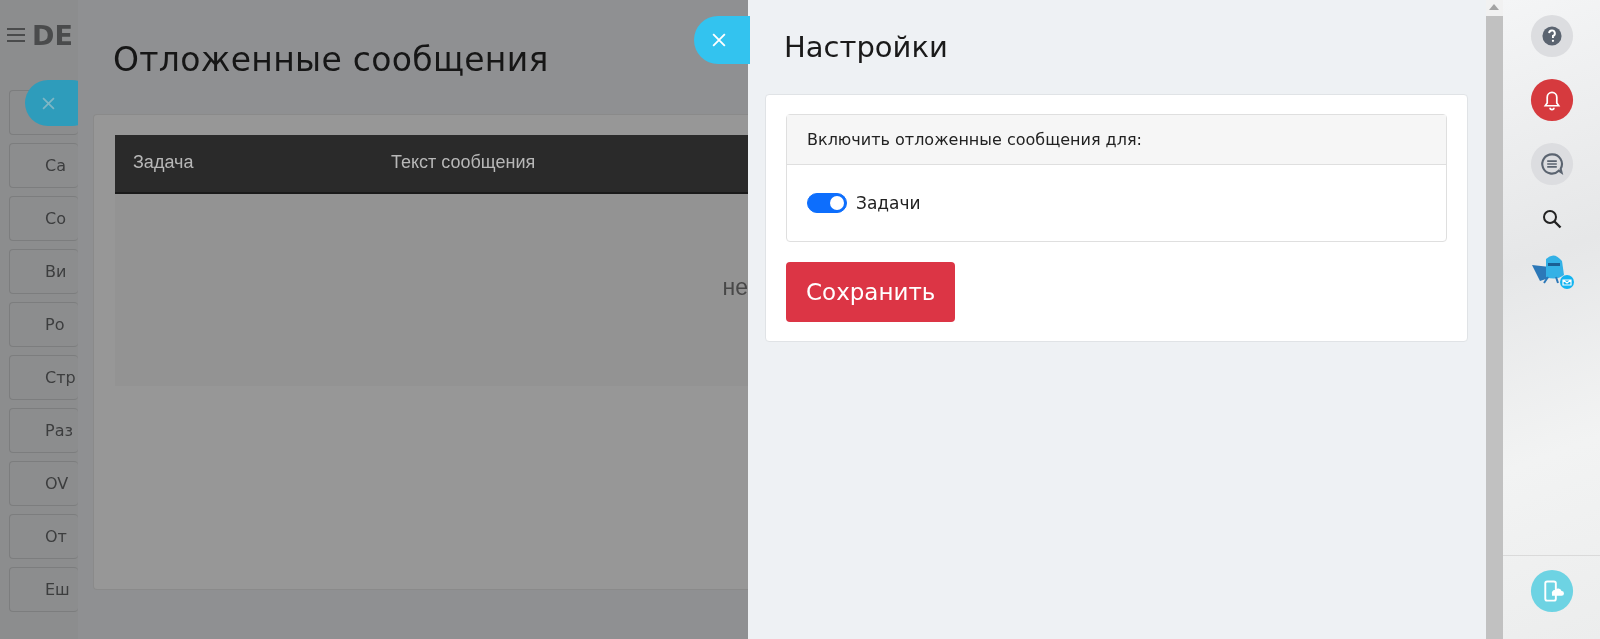 This screenshot has width=1600, height=639. What do you see at coordinates (1494, 7) in the screenshot?
I see `scroll-up-icon` at bounding box center [1494, 7].